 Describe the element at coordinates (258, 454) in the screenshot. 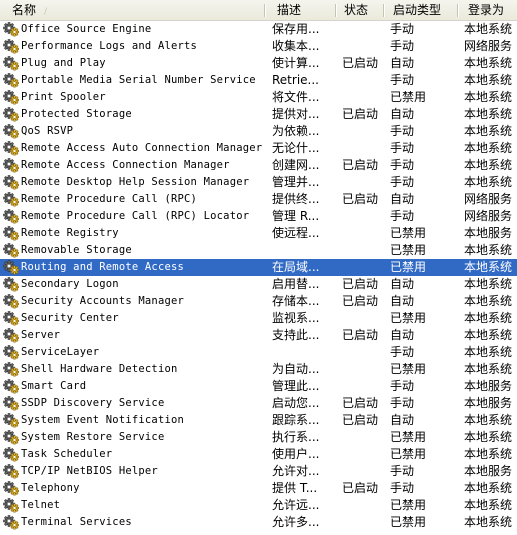

I see `service-row: Task Scheduler 使用户... 已禁用 本地系统` at that location.